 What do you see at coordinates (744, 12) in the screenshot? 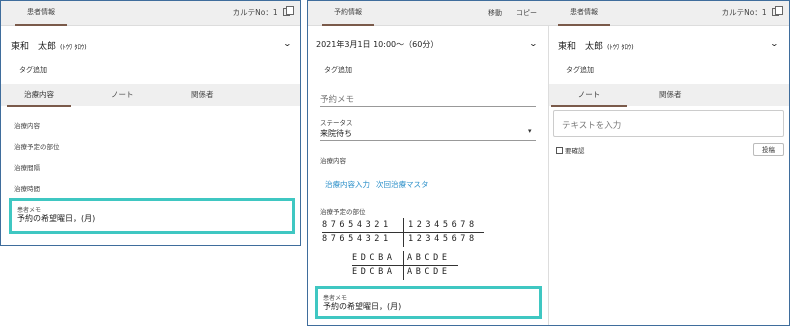
I see `karte-label-right: カルテNo：1` at bounding box center [744, 12].